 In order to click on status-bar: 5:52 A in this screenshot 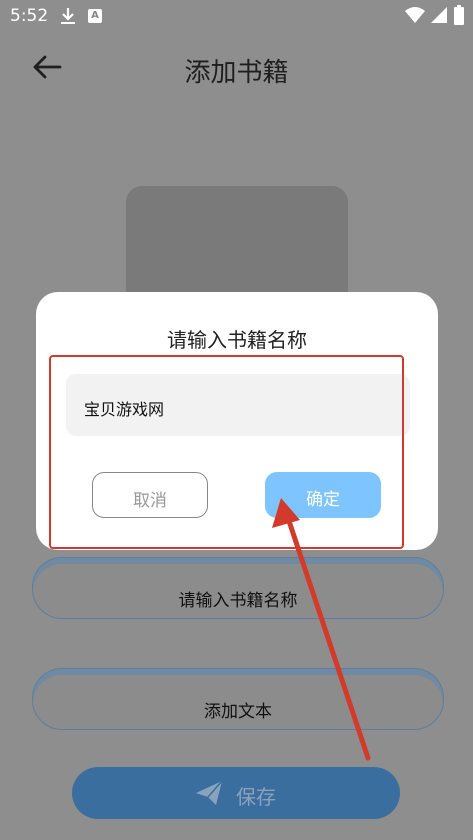, I will do `click(236, 17)`.